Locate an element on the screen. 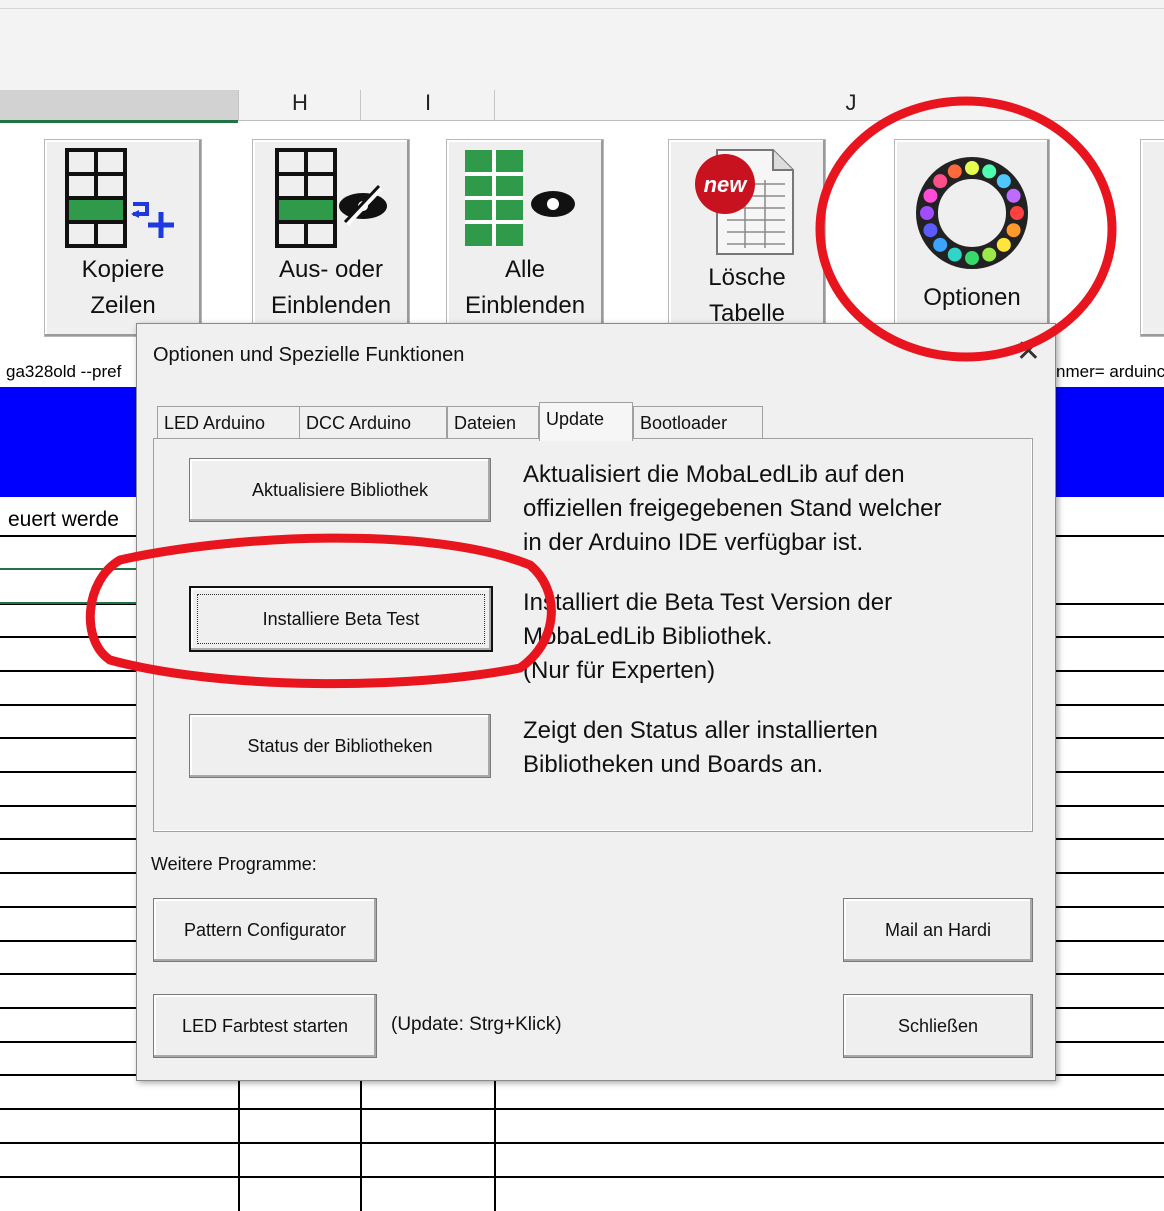 This screenshot has height=1211, width=1164. update-library-button: Aktualisiere Bibliothek is located at coordinates (340, 490).